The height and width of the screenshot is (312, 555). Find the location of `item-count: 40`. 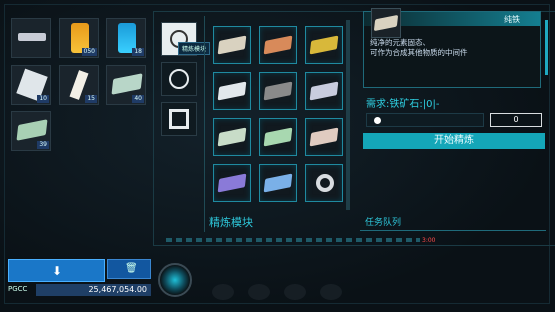

item-count: 40 is located at coordinates (138, 99).